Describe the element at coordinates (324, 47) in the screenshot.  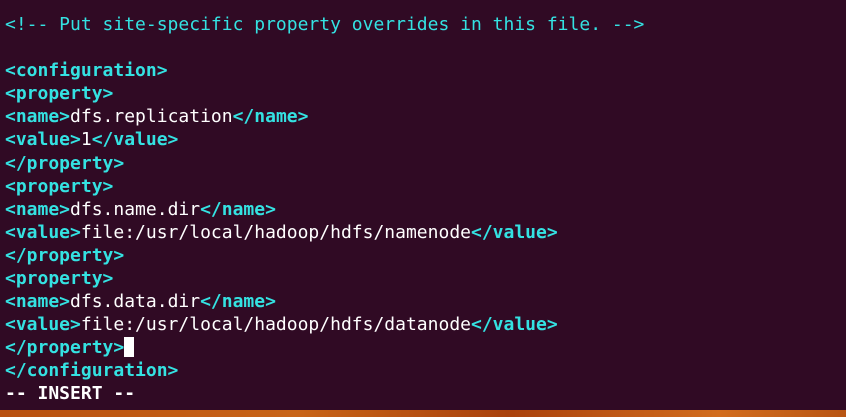
I see `editor-line` at that location.